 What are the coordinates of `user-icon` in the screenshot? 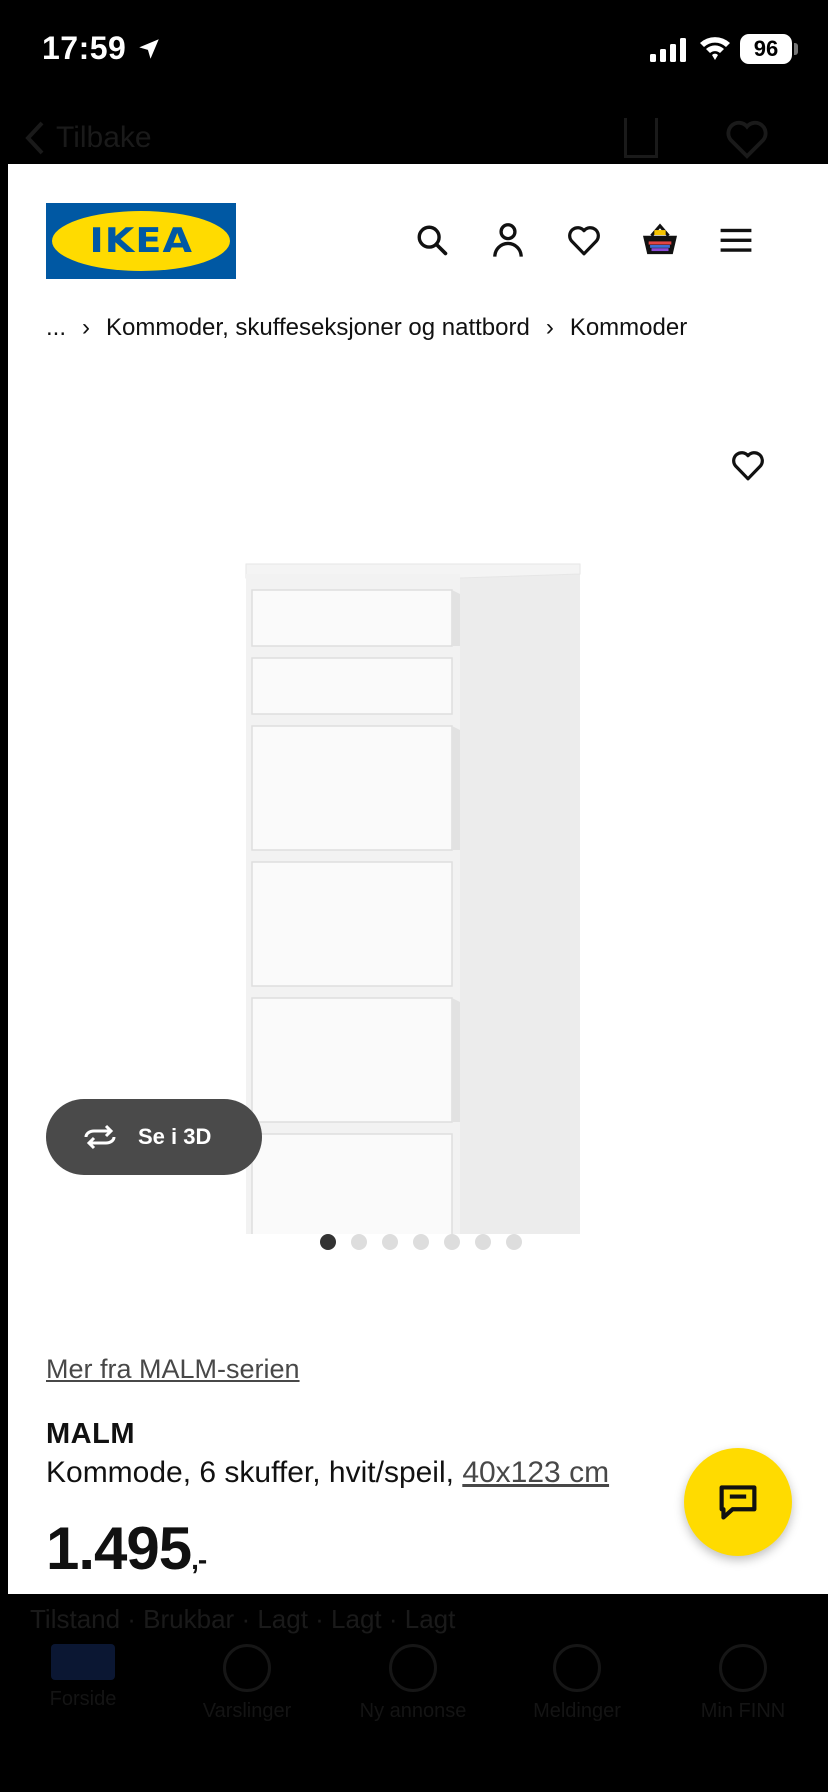 It's located at (508, 240).